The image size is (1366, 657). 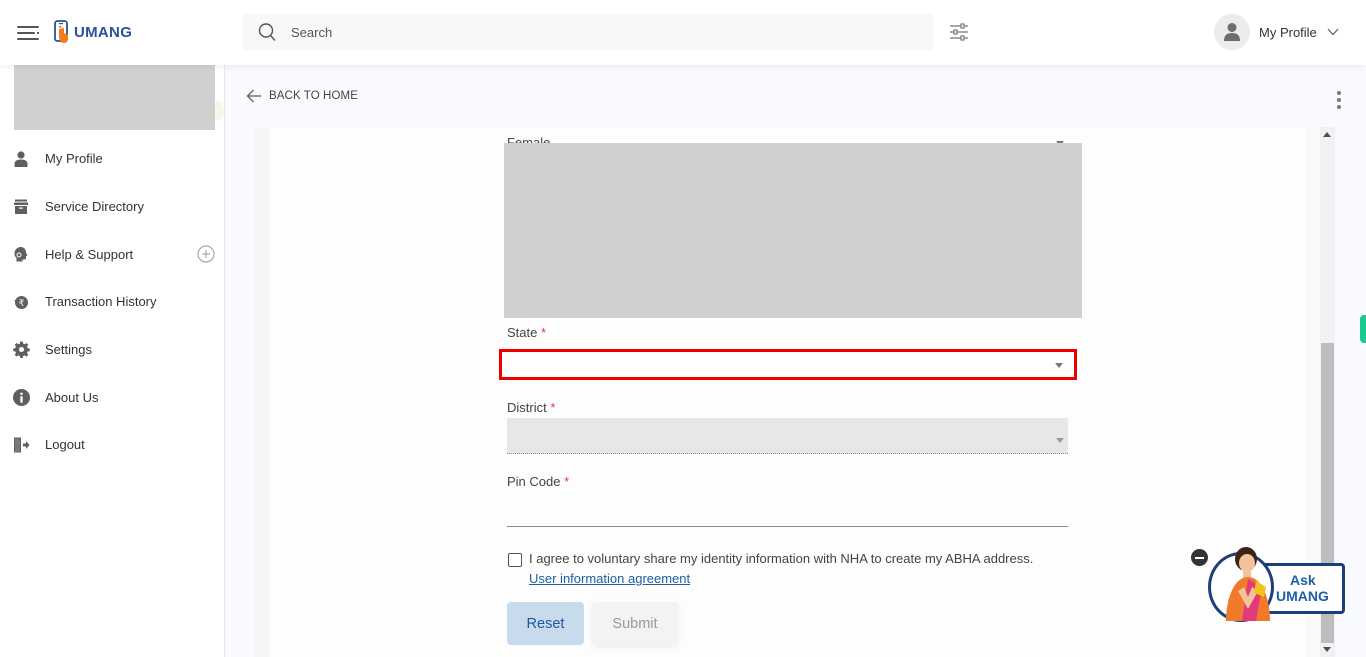 I want to click on headset-icon, so click(x=21, y=254).